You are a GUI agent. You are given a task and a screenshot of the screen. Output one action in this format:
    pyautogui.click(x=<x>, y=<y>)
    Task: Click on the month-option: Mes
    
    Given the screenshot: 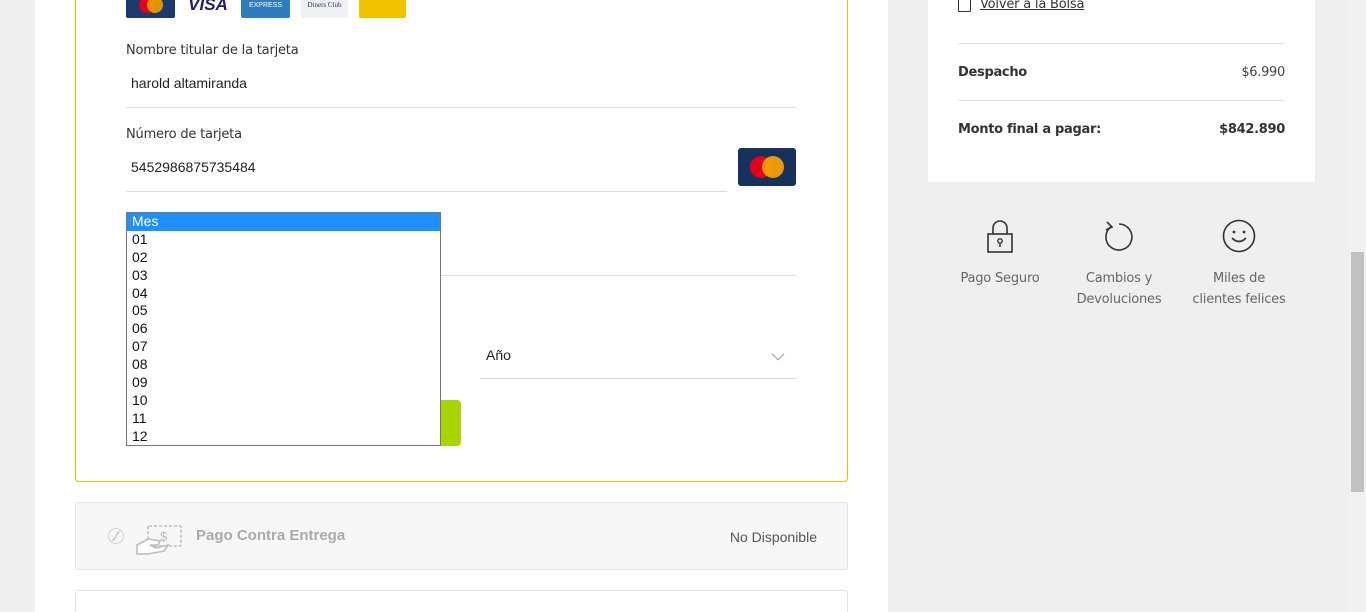 What is the action you would take?
    pyautogui.click(x=283, y=222)
    